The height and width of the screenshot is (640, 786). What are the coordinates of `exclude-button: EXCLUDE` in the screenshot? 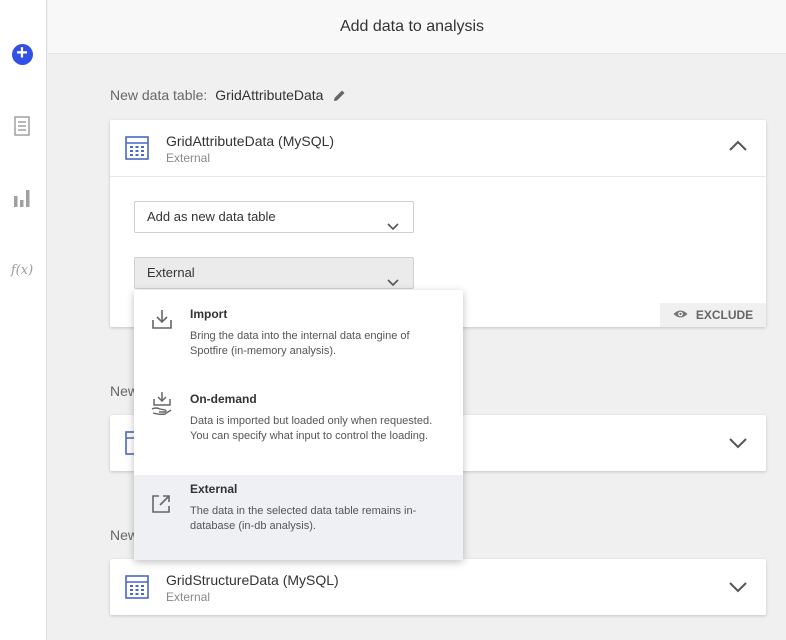 It's located at (713, 315).